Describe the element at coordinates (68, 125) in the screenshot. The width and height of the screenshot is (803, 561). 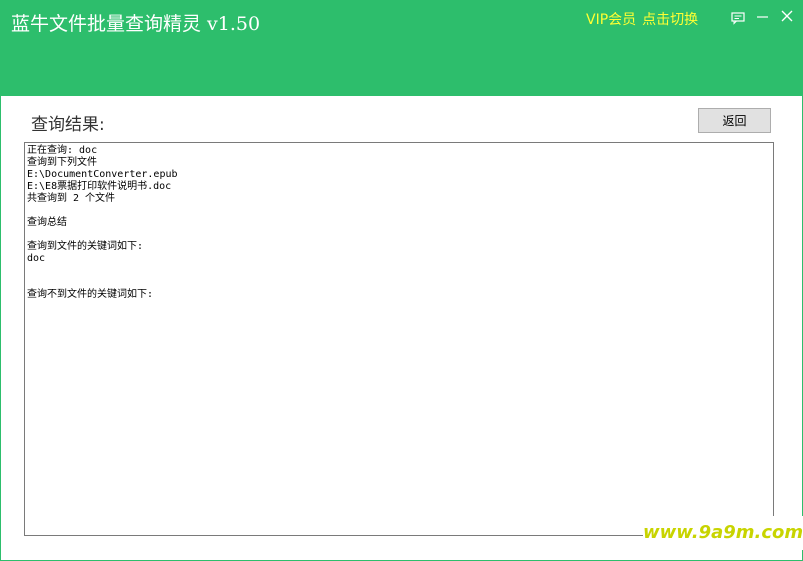
I see `section-title: 查询结果:` at that location.